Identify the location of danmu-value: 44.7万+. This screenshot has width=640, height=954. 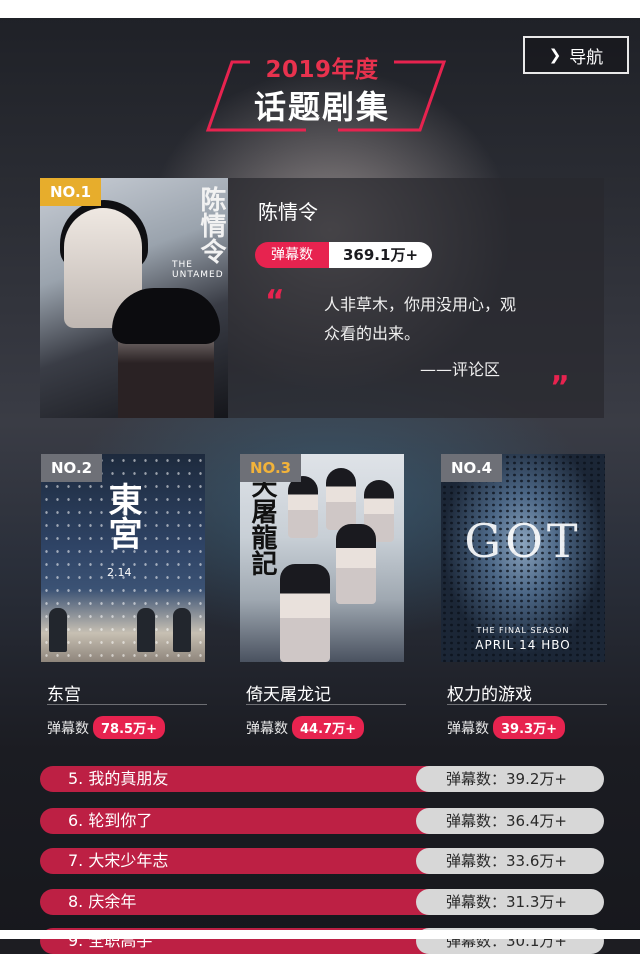
(328, 727).